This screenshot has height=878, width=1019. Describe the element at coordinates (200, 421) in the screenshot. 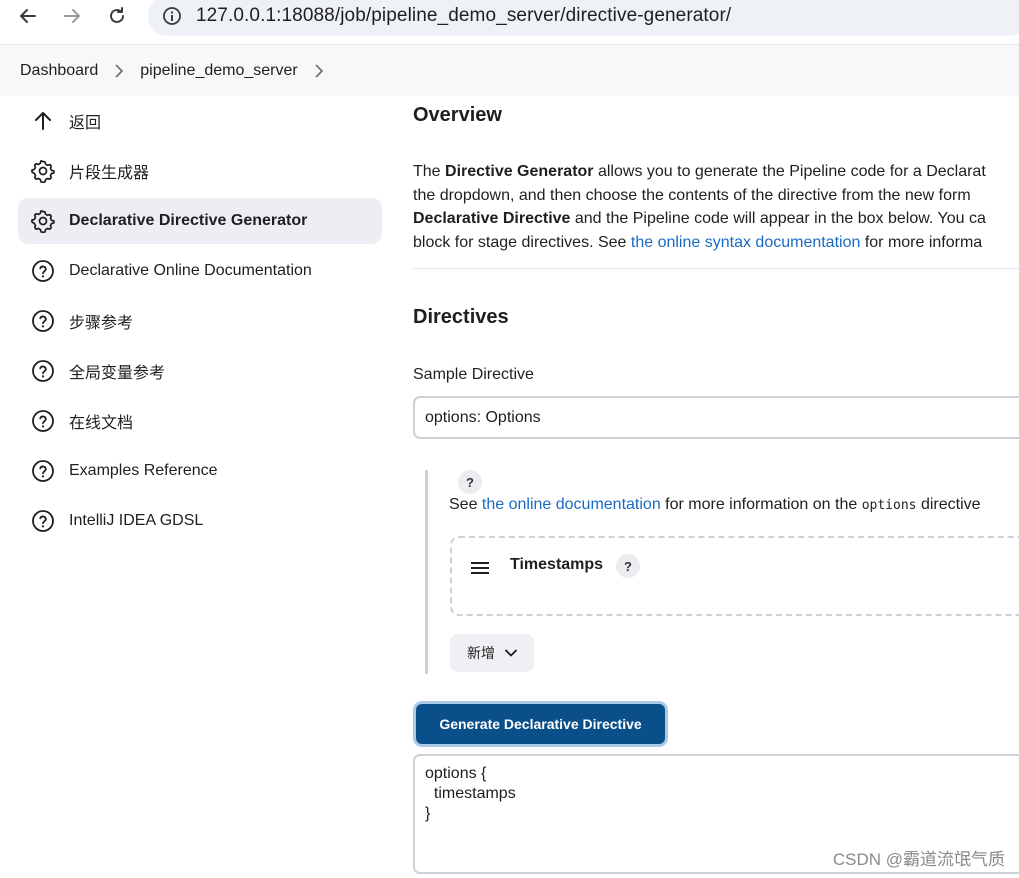

I see `sidebar-item-online-docs: 在线文档` at that location.